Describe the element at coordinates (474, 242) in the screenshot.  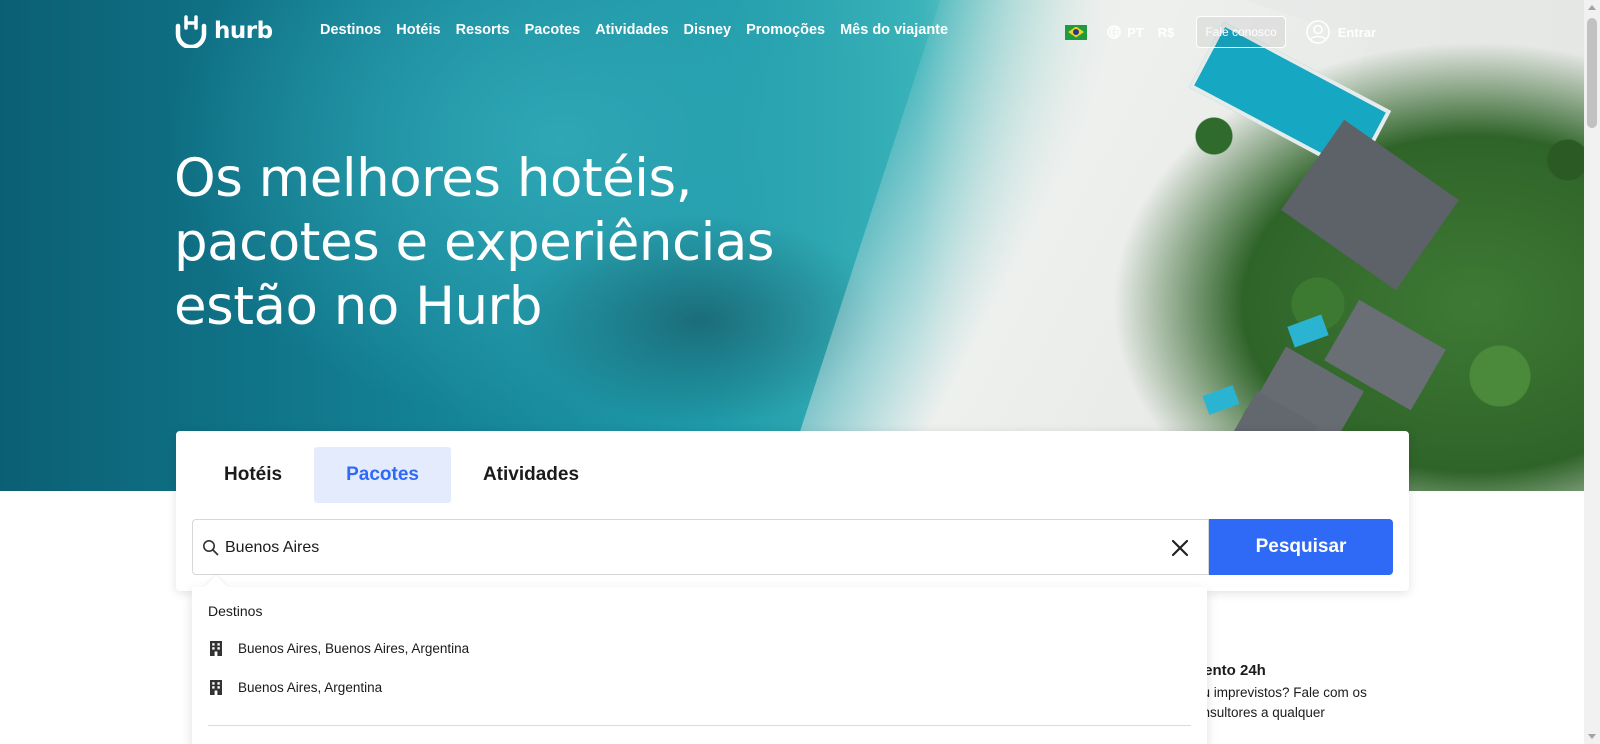
I see `headline-line: pacotes e experiências` at that location.